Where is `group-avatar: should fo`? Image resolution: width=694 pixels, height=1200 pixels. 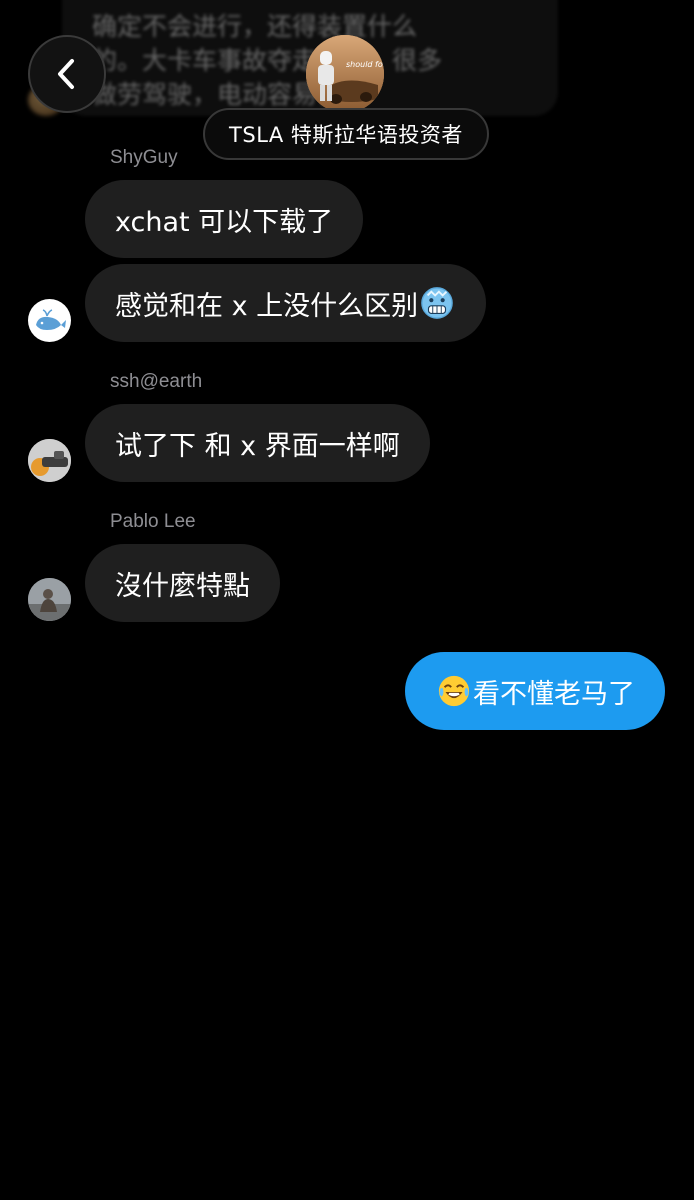
group-avatar: should fo is located at coordinates (345, 74).